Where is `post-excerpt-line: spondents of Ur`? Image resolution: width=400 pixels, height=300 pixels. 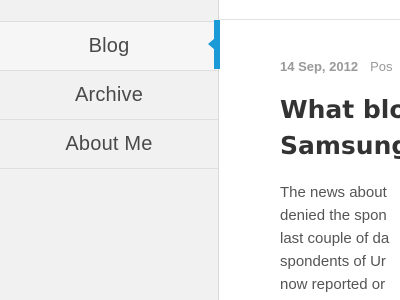
post-excerpt-line: spondents of Ur is located at coordinates (333, 261).